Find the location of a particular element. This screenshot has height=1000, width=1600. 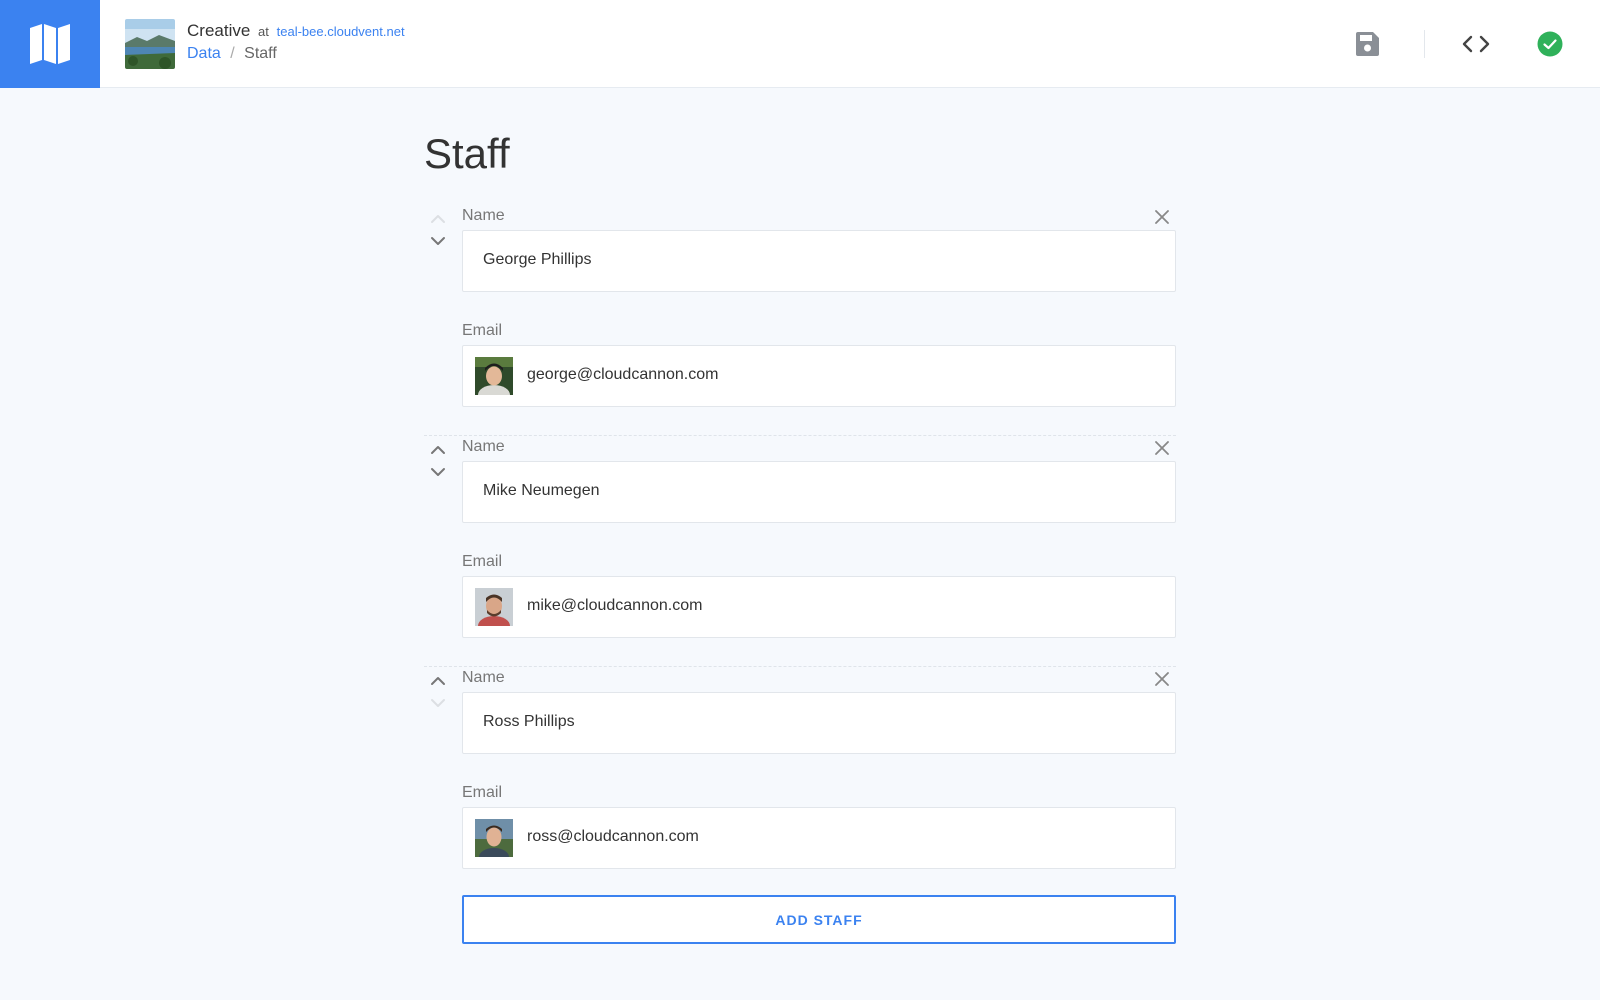

site-thumbnail-image is located at coordinates (150, 44).